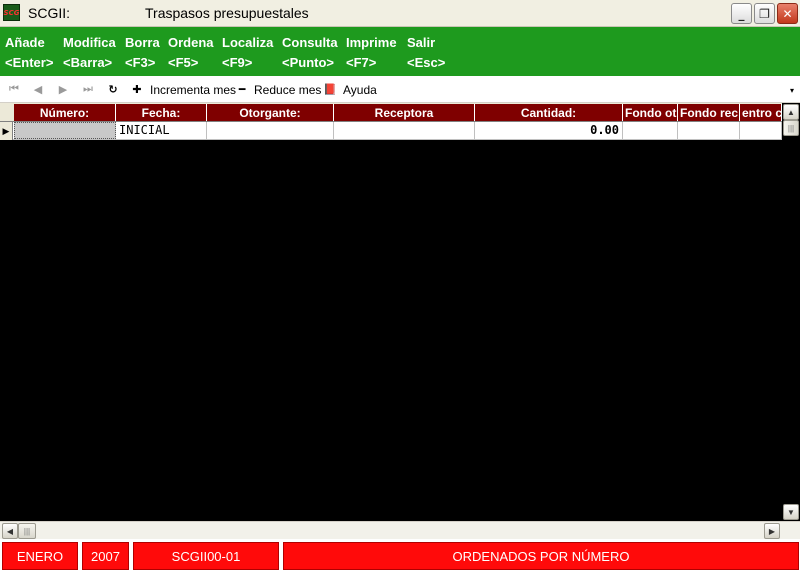  I want to click on last-record-icon: ⏭, so click(88, 89).